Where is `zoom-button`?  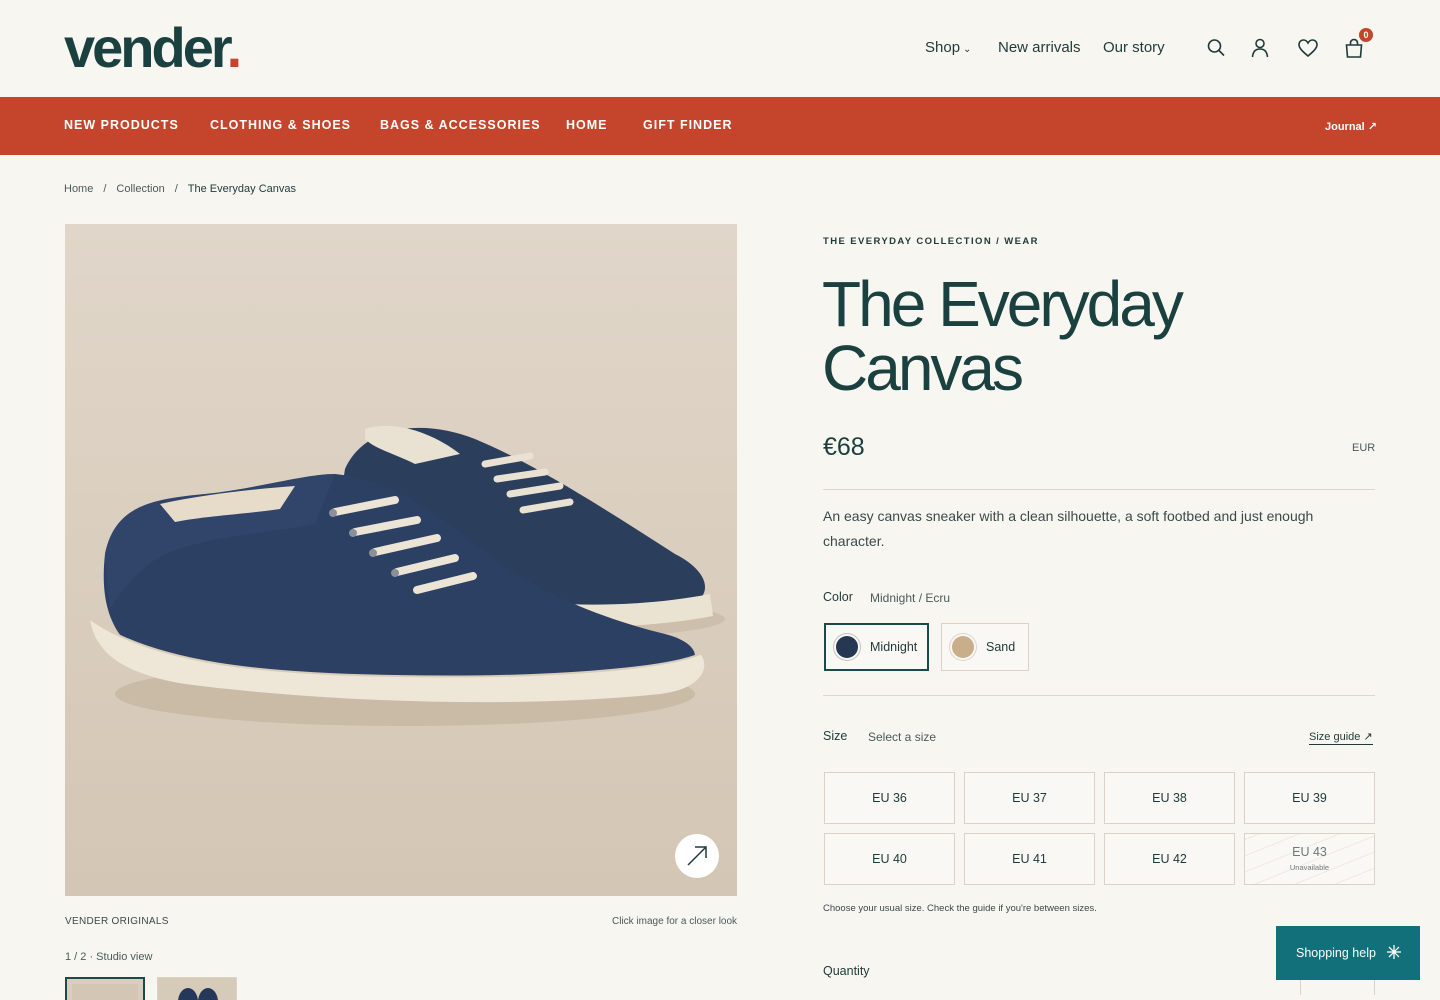
zoom-button is located at coordinates (697, 856).